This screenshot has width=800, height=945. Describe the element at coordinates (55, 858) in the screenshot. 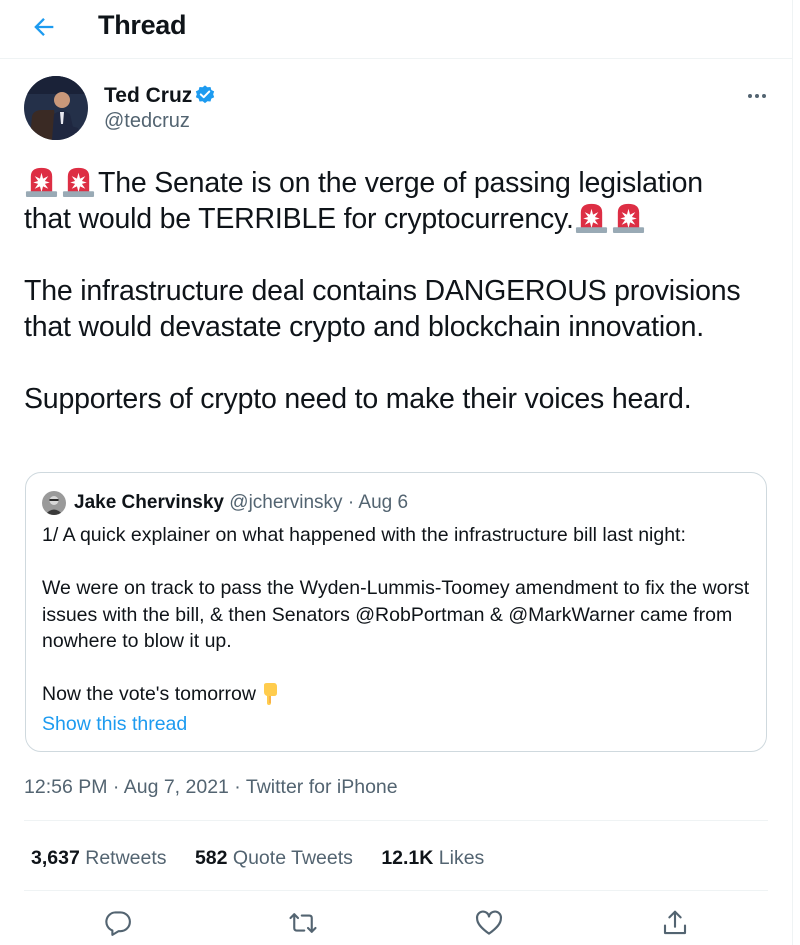

I see `retweets-count: 3,637` at that location.